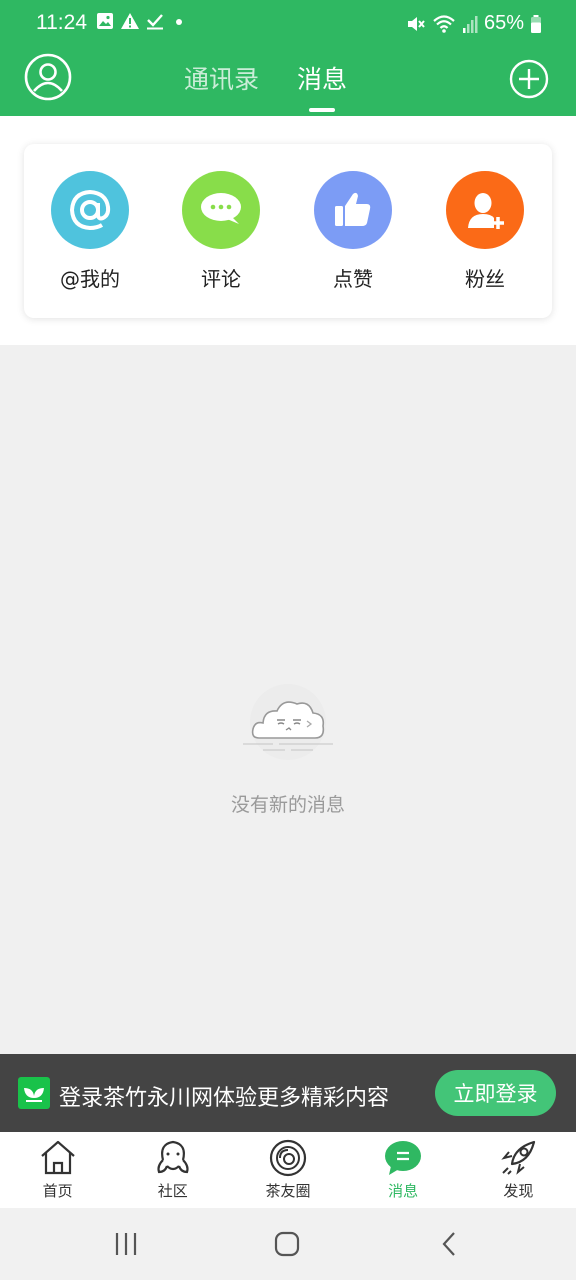  I want to click on cloud-icon, so click(288, 722).